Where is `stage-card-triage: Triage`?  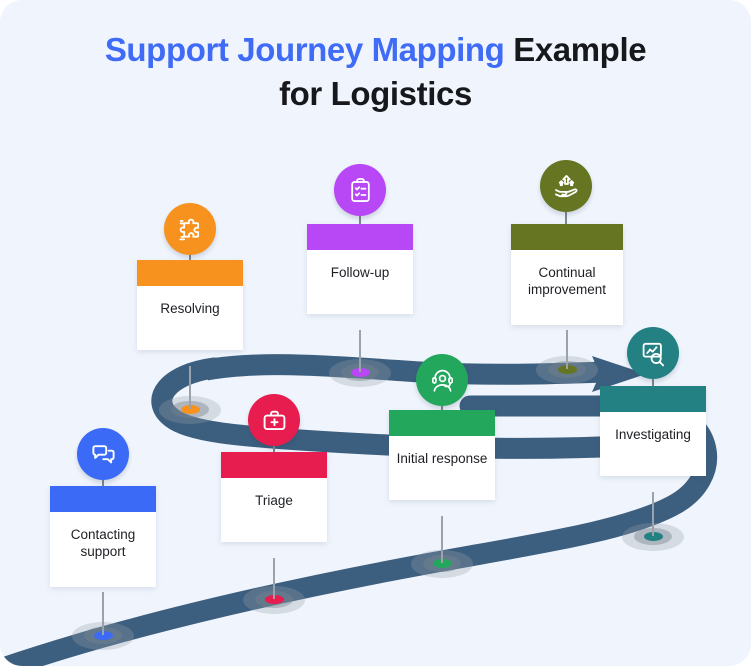
stage-card-triage: Triage is located at coordinates (274, 497).